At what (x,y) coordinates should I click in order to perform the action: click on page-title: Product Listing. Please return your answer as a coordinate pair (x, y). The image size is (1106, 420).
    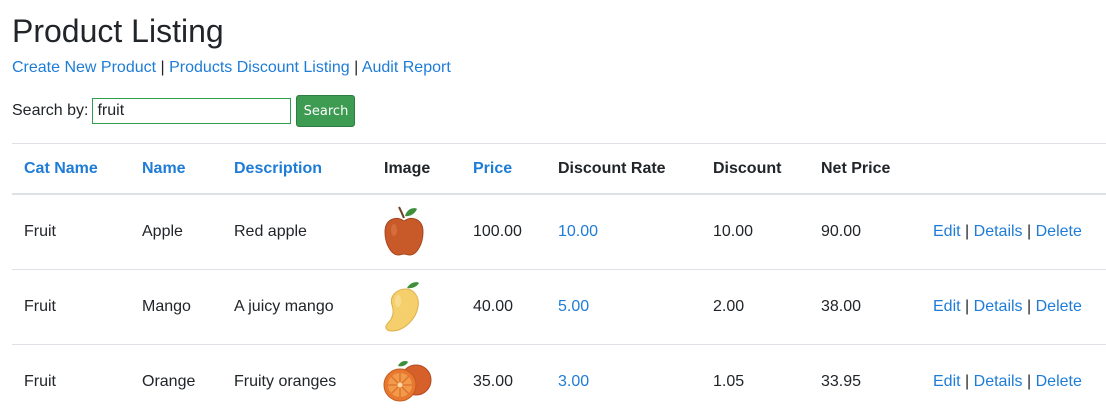
    Looking at the image, I should click on (118, 31).